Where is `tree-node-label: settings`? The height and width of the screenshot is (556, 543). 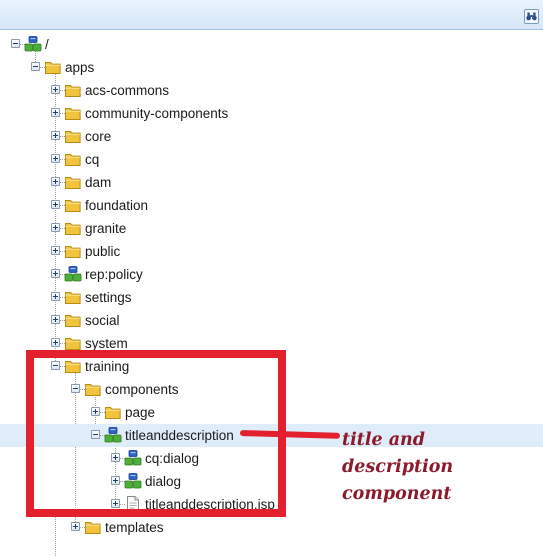
tree-node-label: settings is located at coordinates (108, 297).